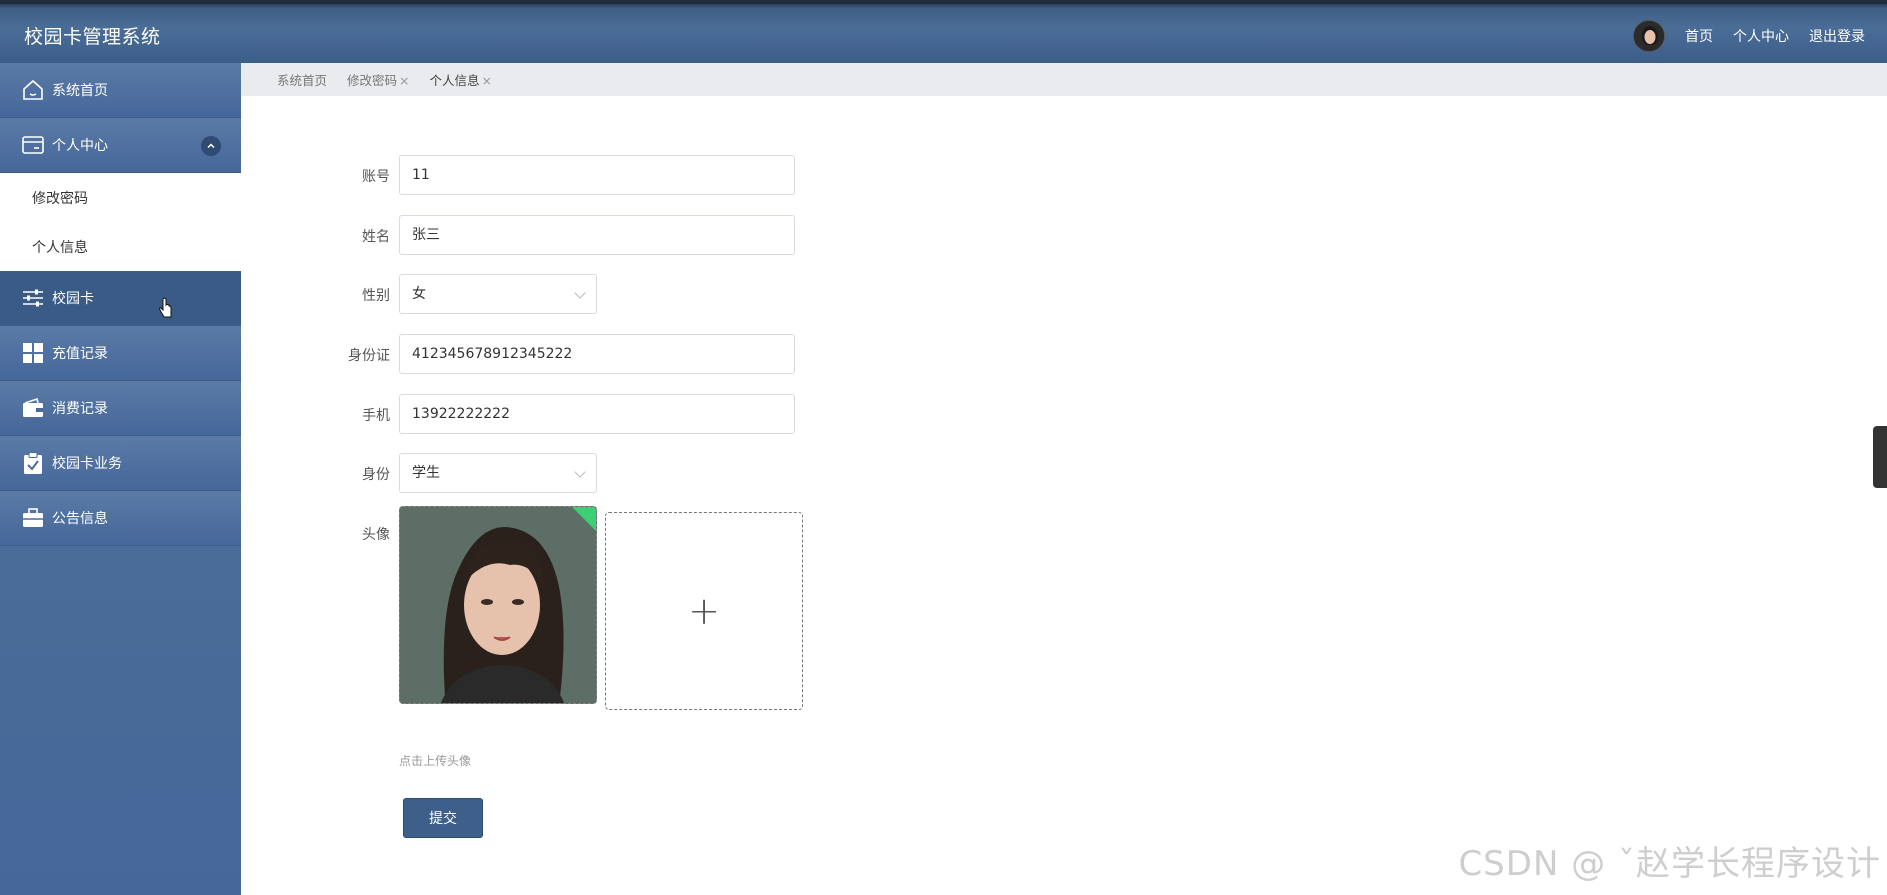 Image resolution: width=1887 pixels, height=895 pixels. Describe the element at coordinates (120, 145) in the screenshot. I see `sidebar-item-profile-center: 个人中心` at that location.